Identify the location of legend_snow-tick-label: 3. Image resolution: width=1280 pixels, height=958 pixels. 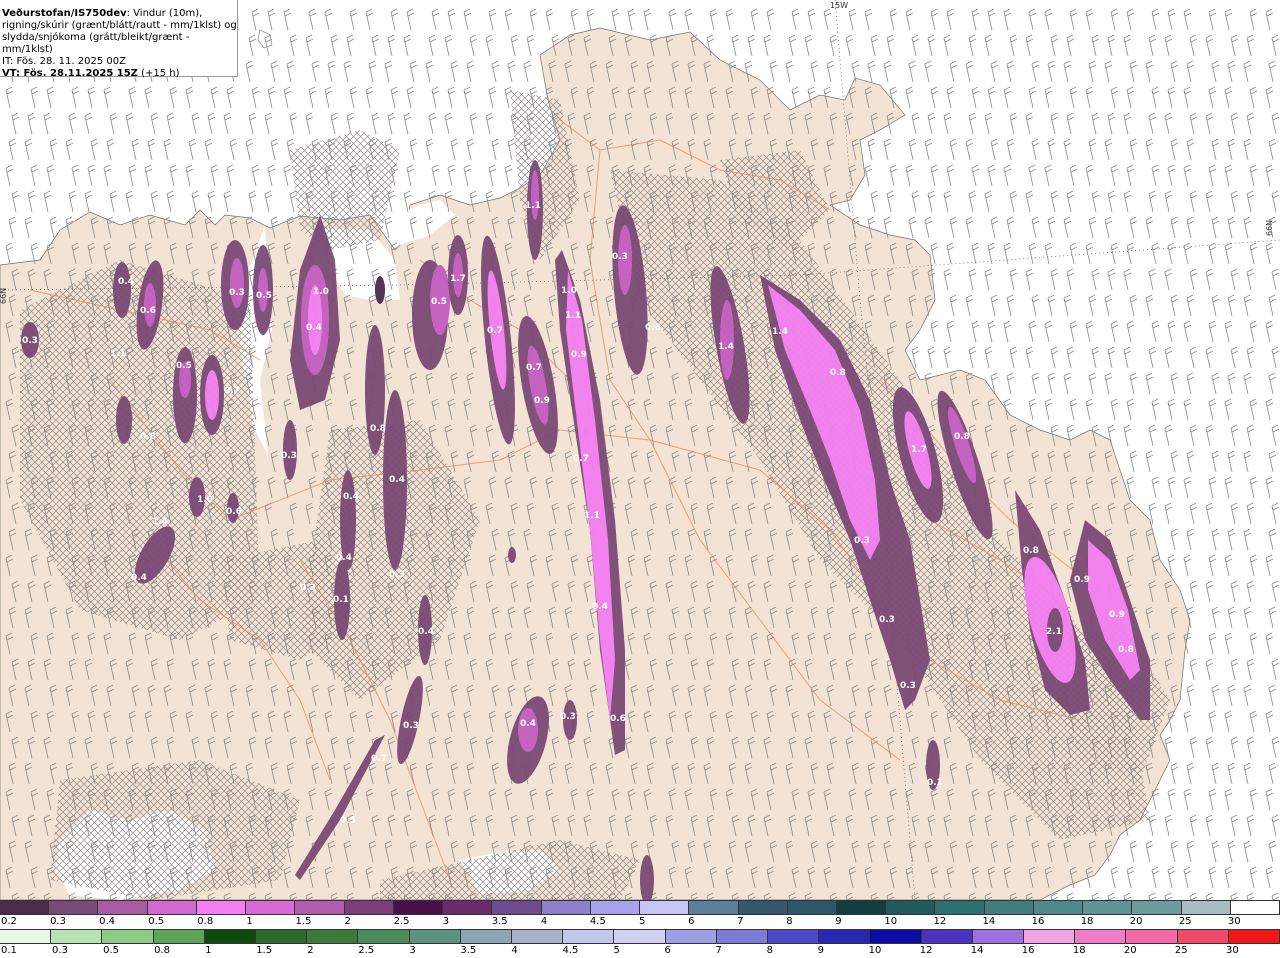
(446, 921).